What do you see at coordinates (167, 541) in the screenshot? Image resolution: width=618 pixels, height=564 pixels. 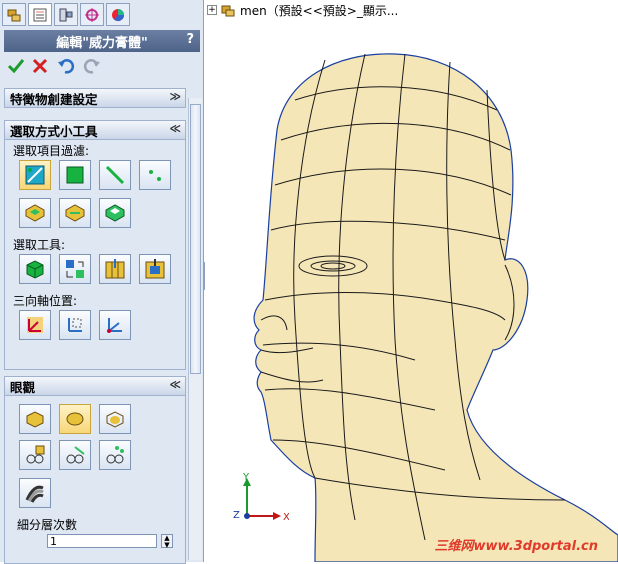 I see `subdivision-stepper: ▲ ▼` at bounding box center [167, 541].